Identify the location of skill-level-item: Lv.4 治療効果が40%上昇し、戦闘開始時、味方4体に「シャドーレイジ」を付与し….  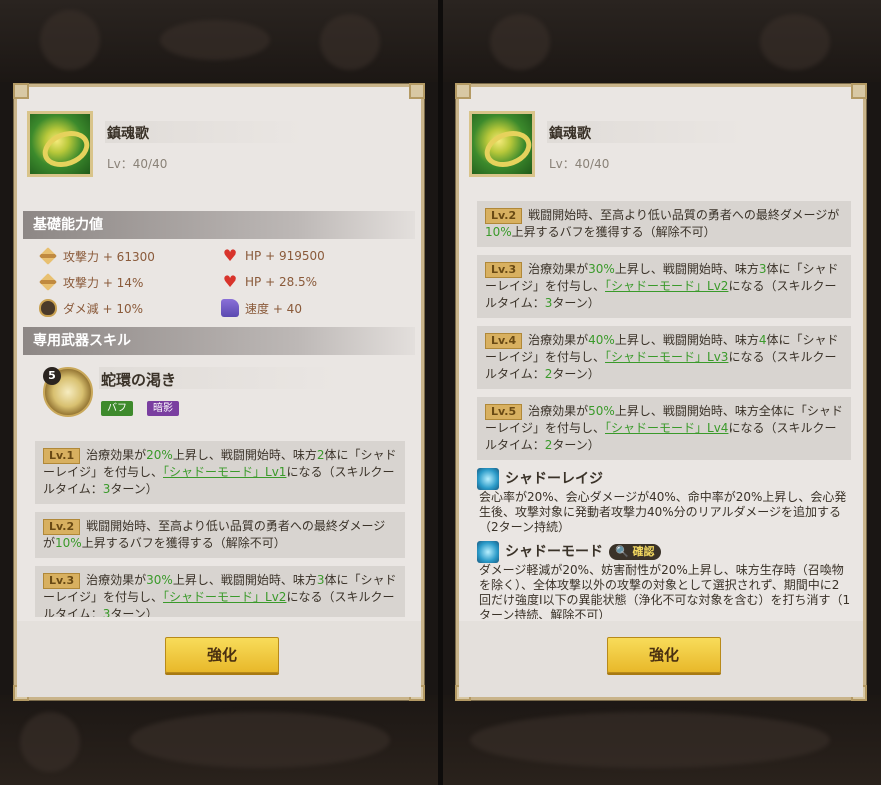
(664, 357).